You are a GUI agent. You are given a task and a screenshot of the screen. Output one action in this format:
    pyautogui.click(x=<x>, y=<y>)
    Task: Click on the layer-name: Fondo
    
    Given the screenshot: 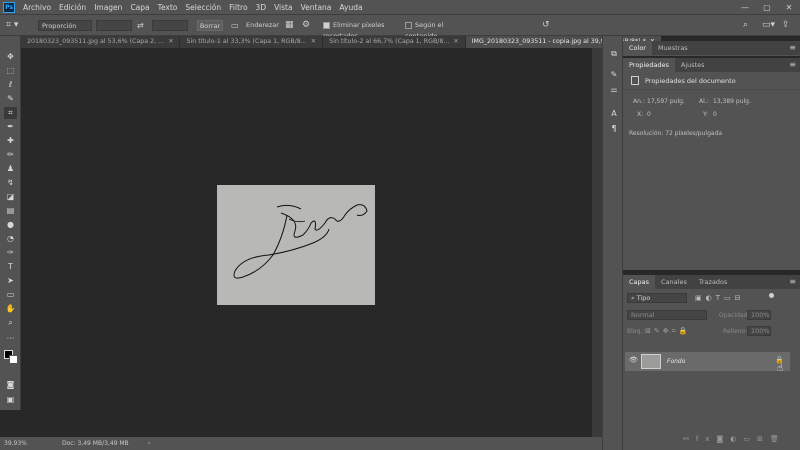 What is the action you would take?
    pyautogui.click(x=676, y=361)
    